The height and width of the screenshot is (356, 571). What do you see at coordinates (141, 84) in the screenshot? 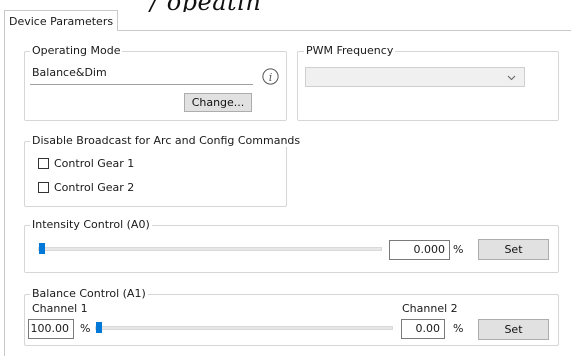
I see `operating-mode-field` at bounding box center [141, 84].